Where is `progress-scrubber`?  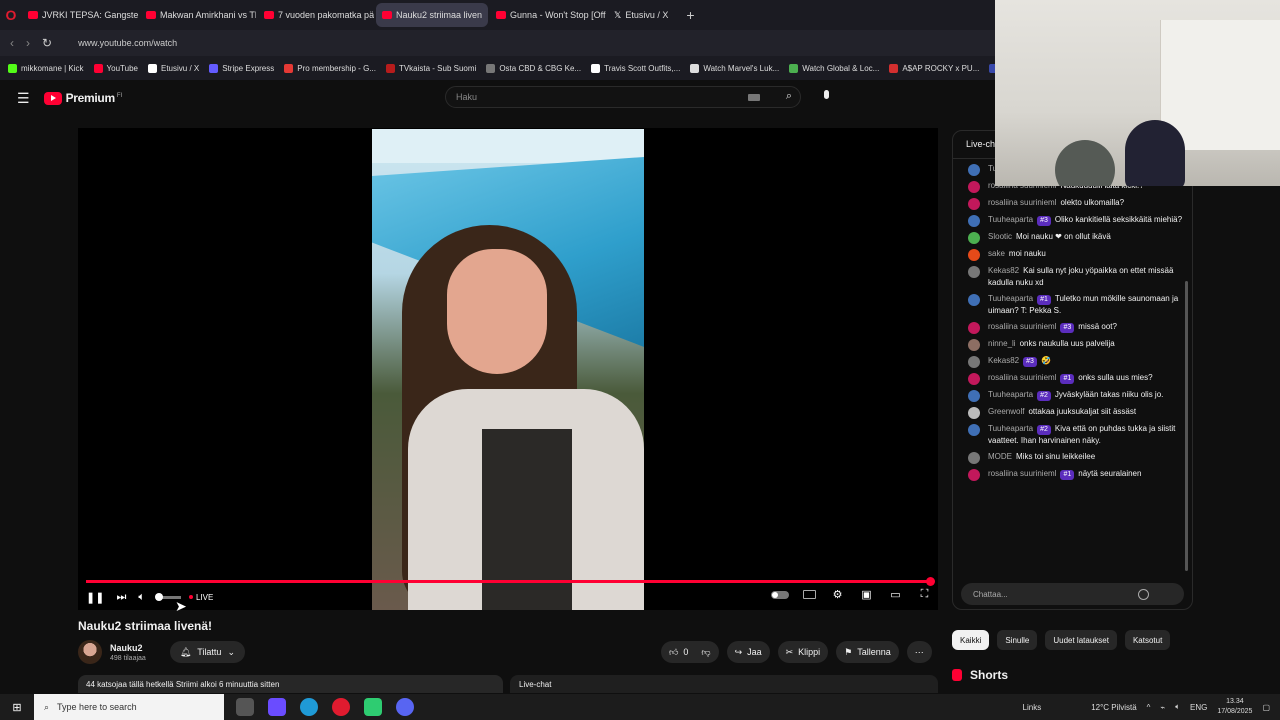 progress-scrubber is located at coordinates (930, 581).